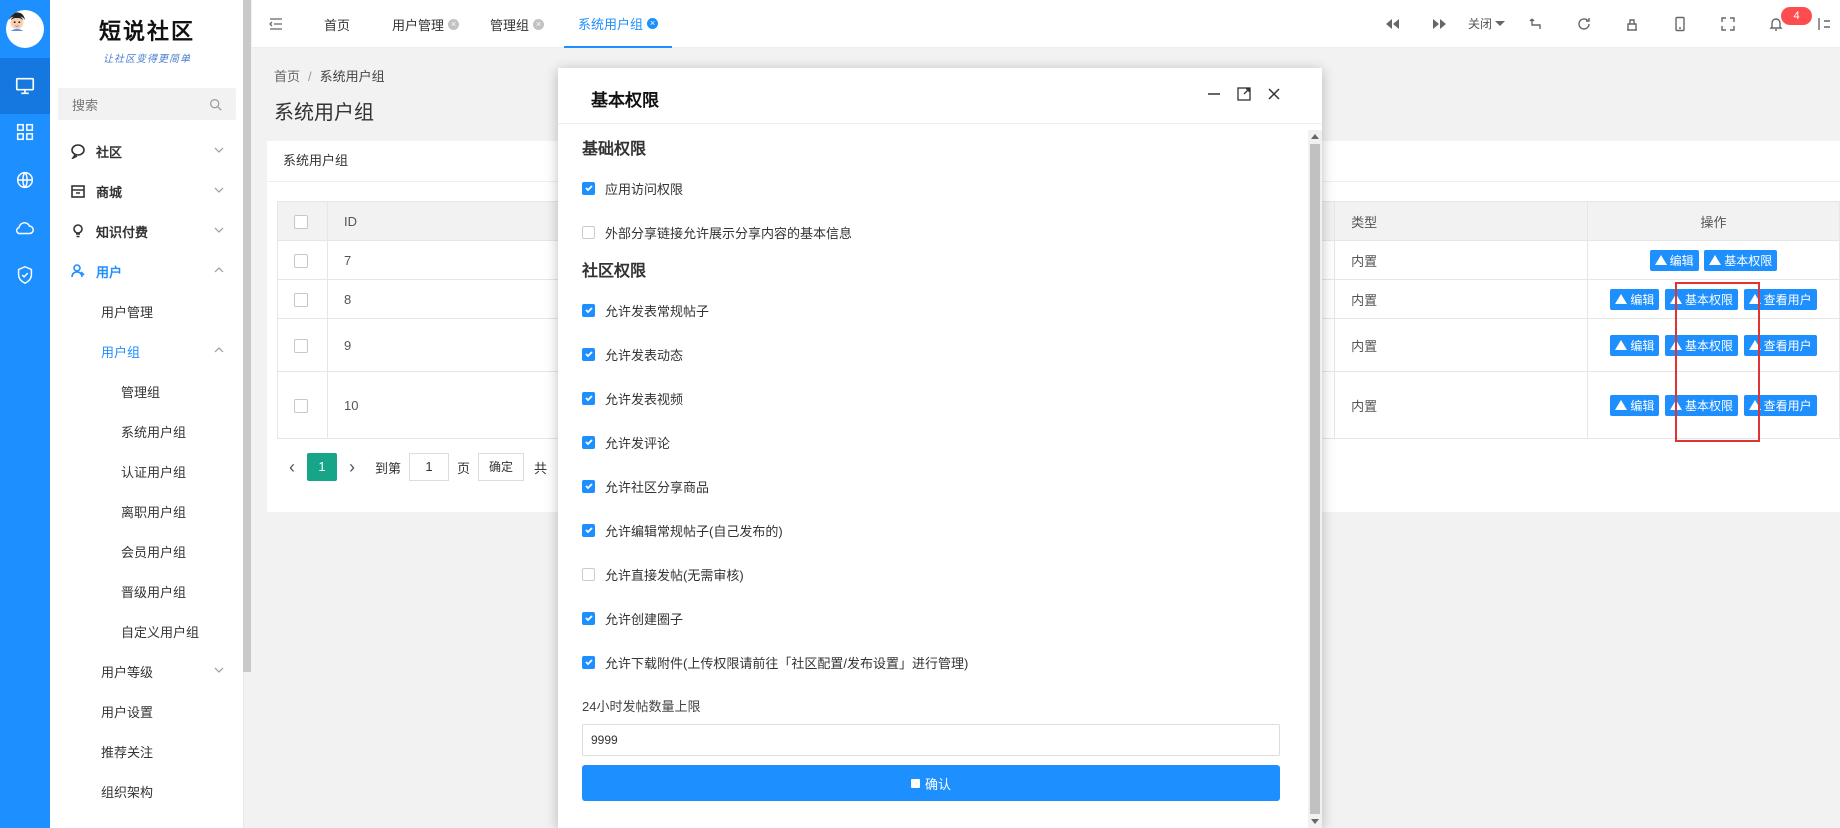  I want to click on sidebar-item-label: 用户组, so click(121, 352).